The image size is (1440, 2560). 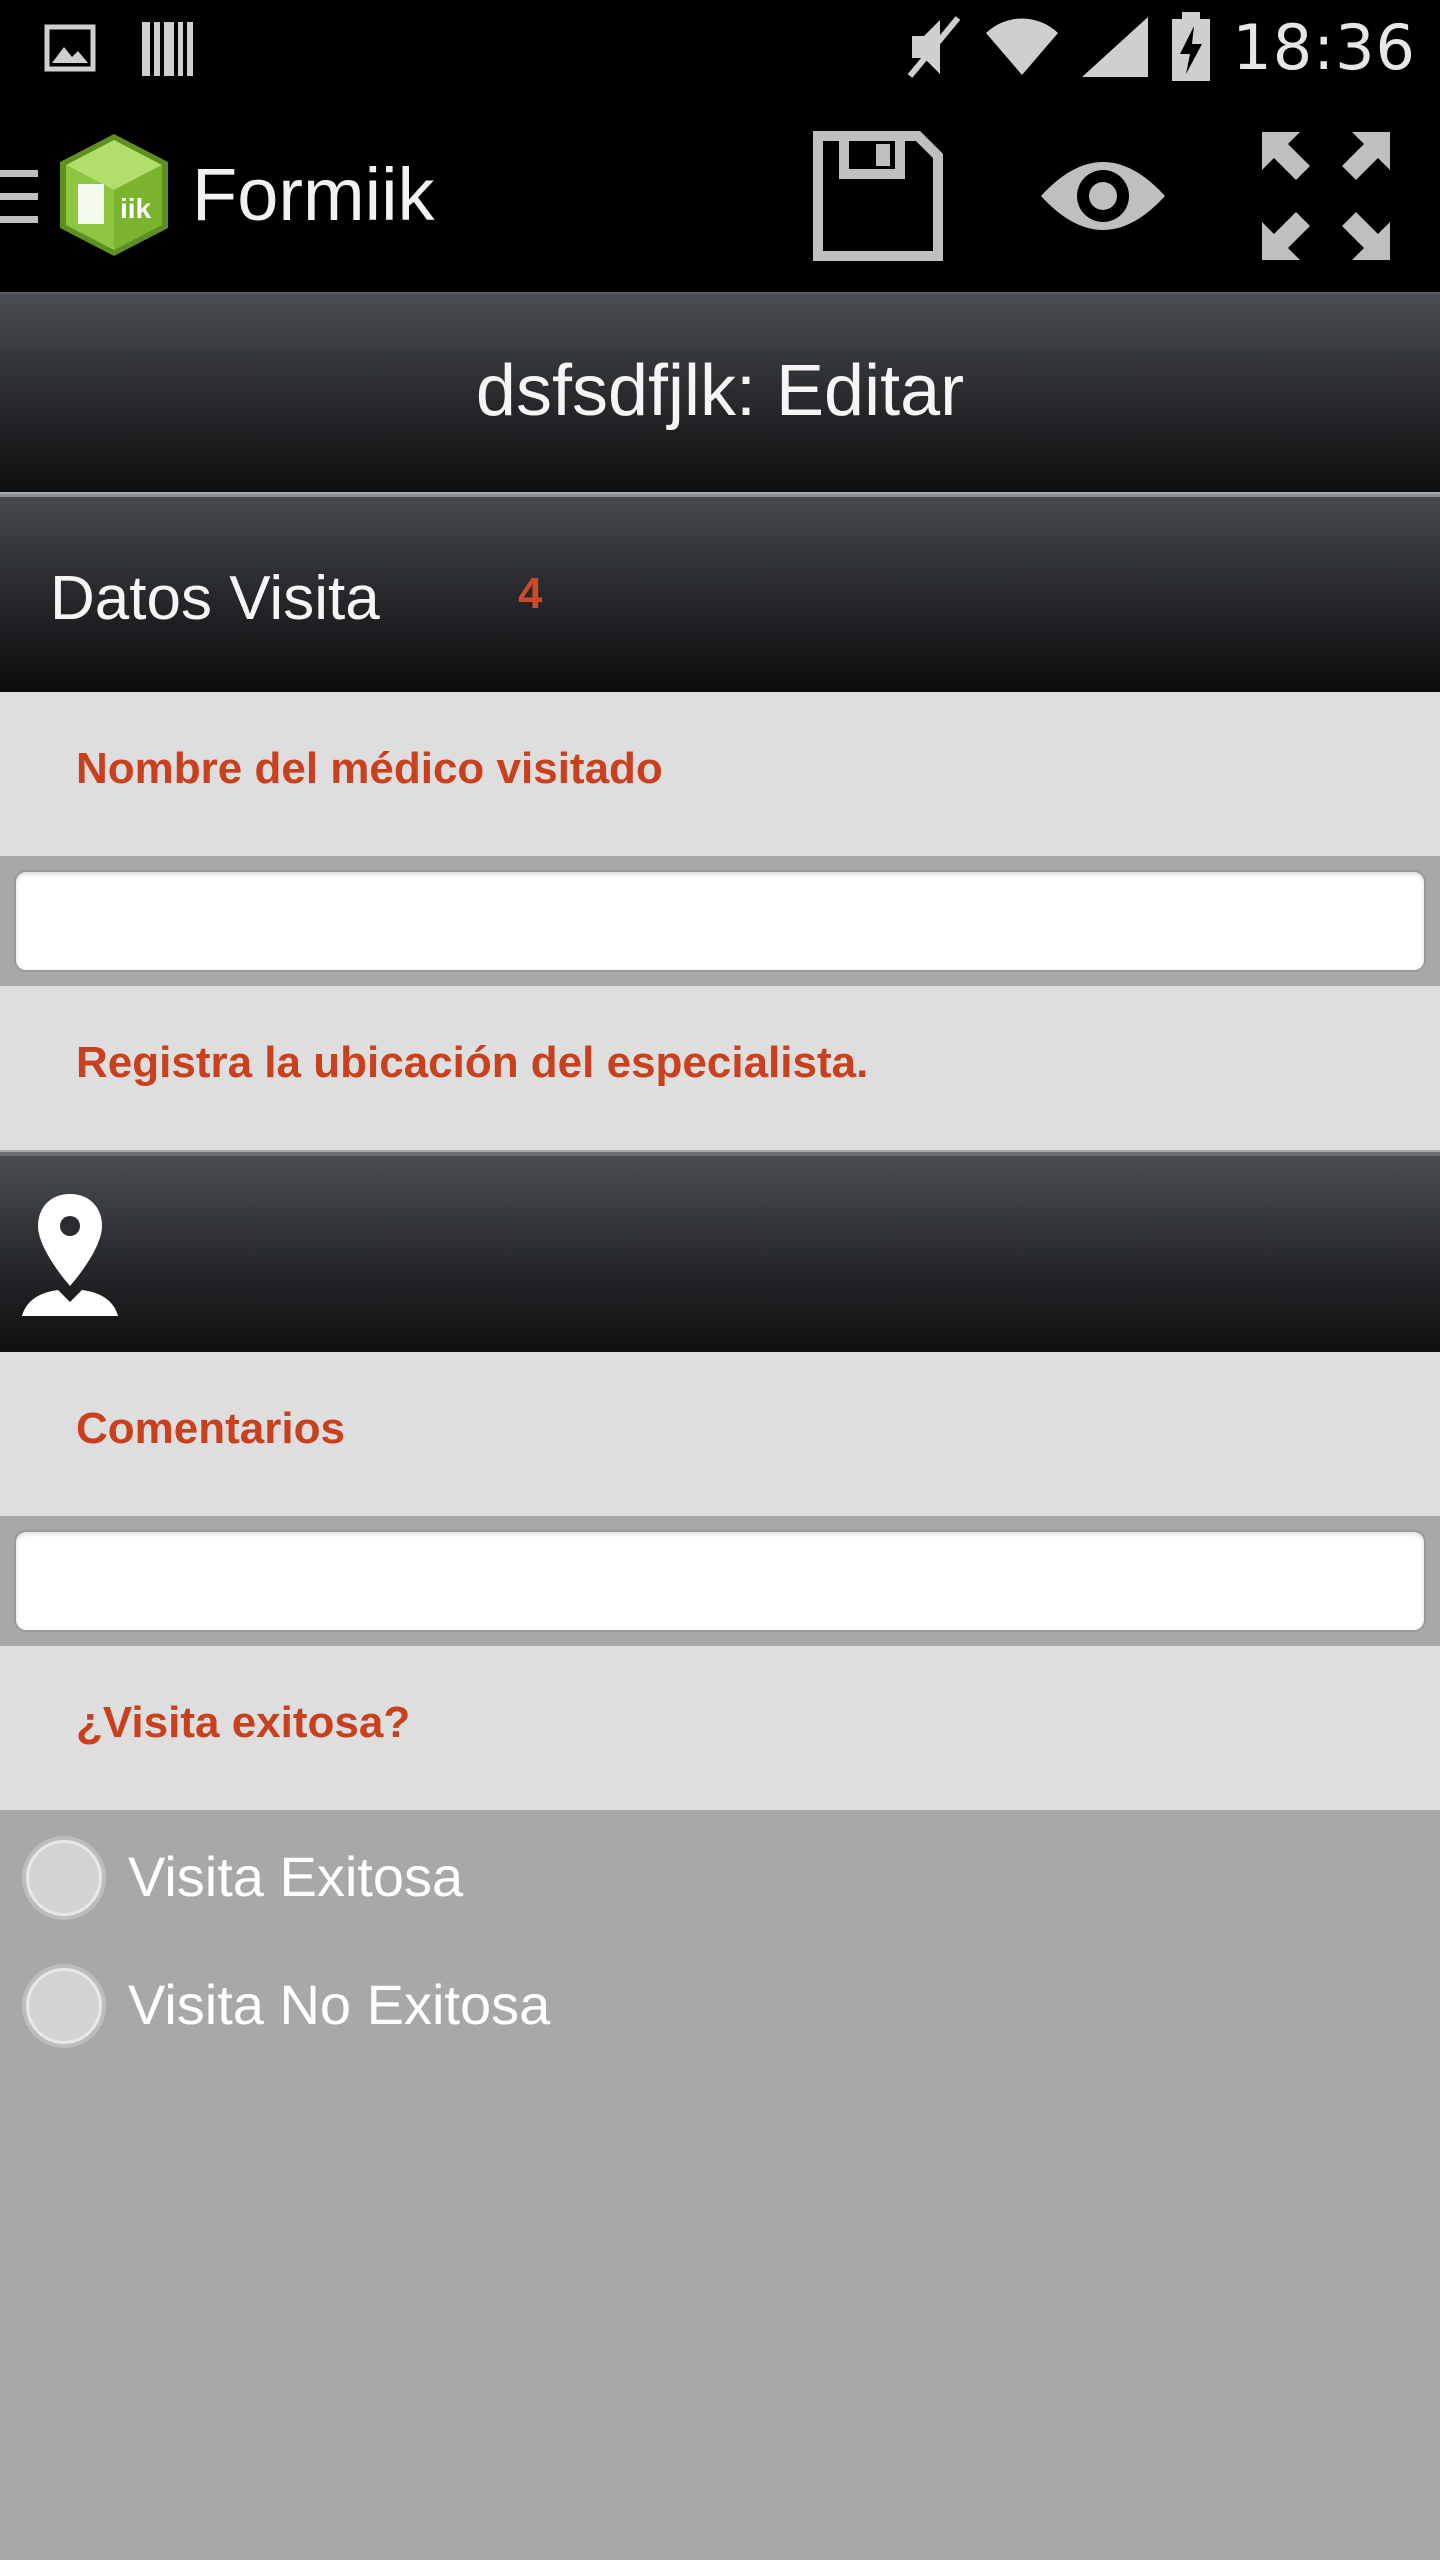 What do you see at coordinates (70, 1255) in the screenshot?
I see `location-pin-icon` at bounding box center [70, 1255].